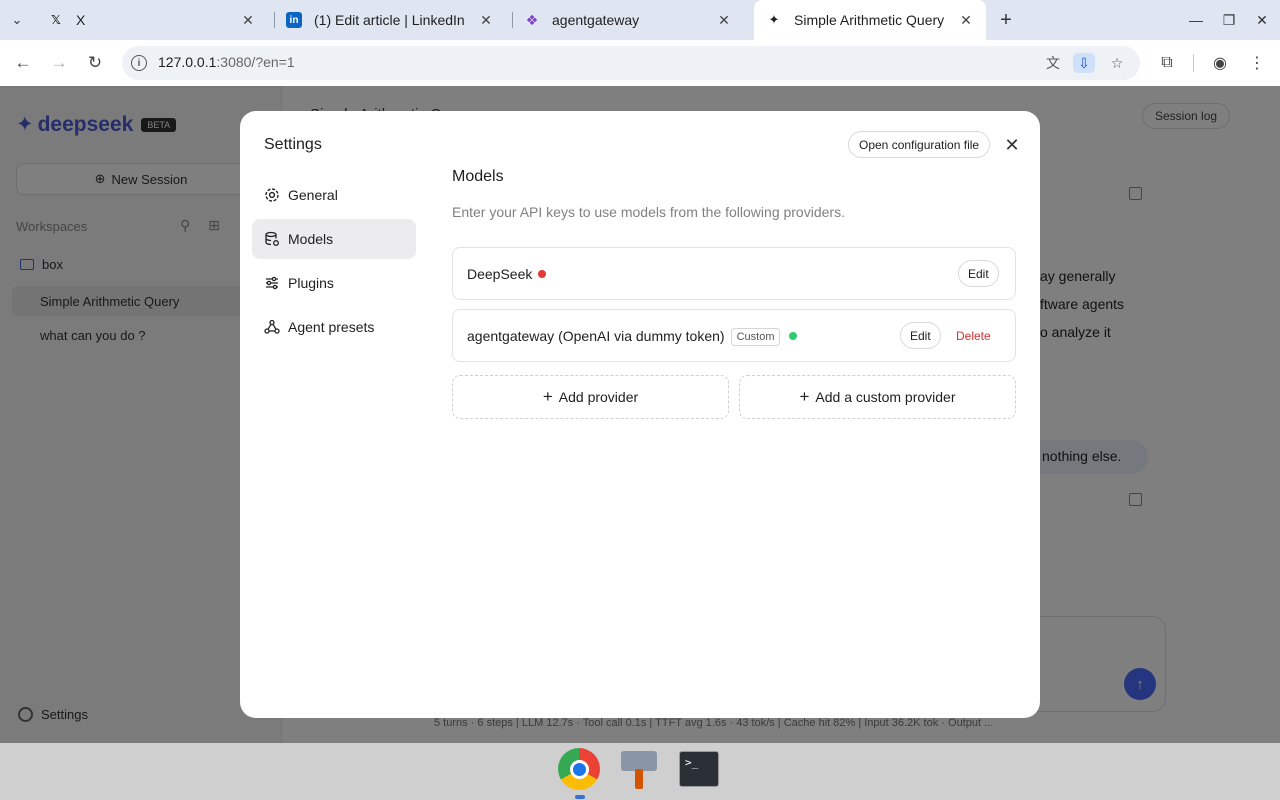 This screenshot has height=800, width=1280. Describe the element at coordinates (59, 63) in the screenshot. I see `forward-arrow-icon: →` at that location.